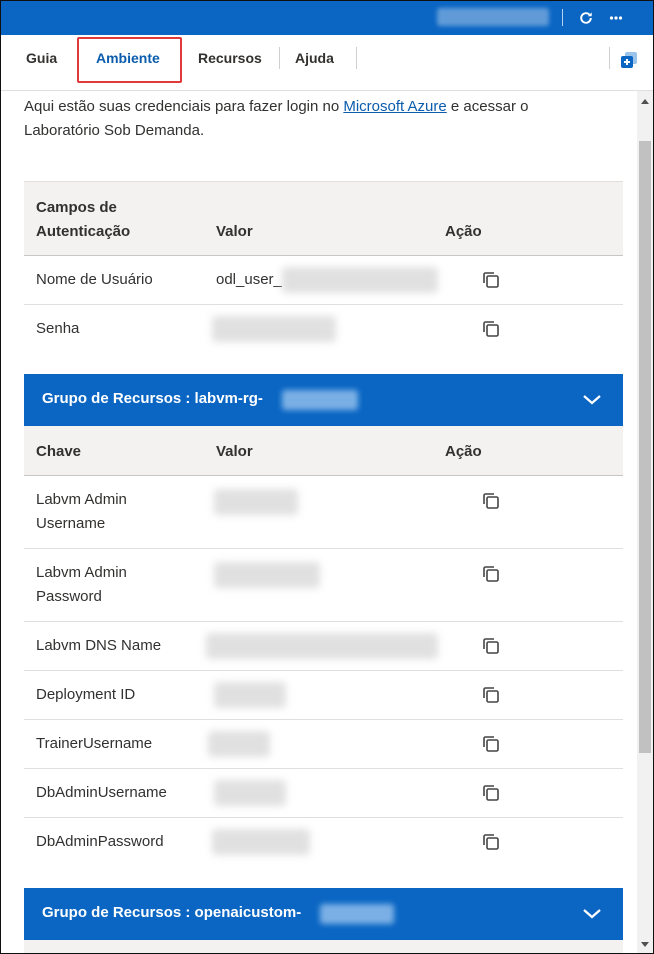 The width and height of the screenshot is (654, 954). What do you see at coordinates (314, 58) in the screenshot?
I see `tab-ajuda: Ajuda` at bounding box center [314, 58].